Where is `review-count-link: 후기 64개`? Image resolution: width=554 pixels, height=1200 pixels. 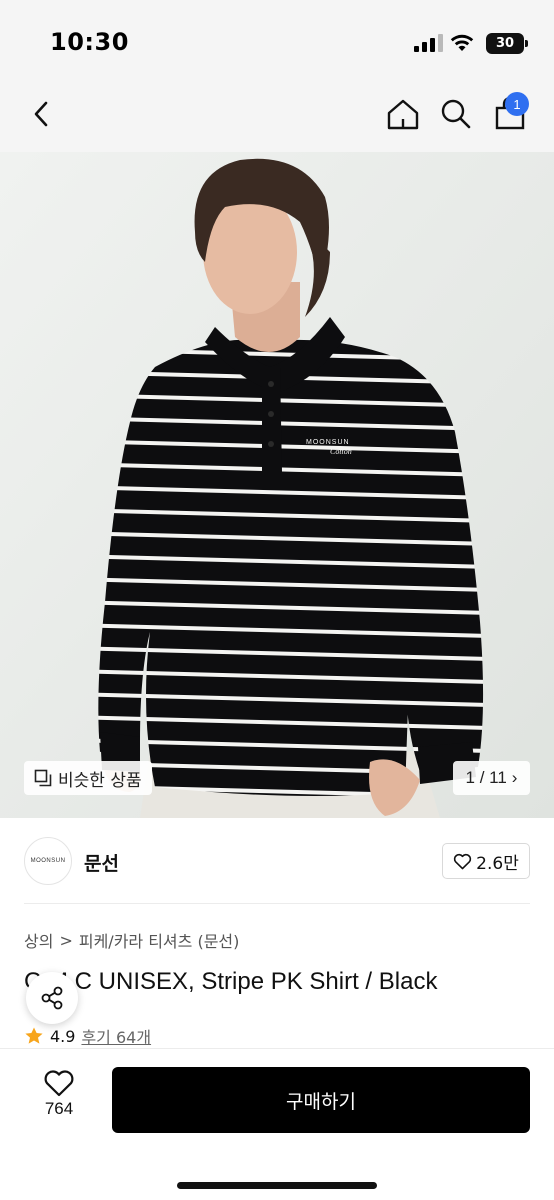
review-count-link: 후기 64개 is located at coordinates (116, 1036).